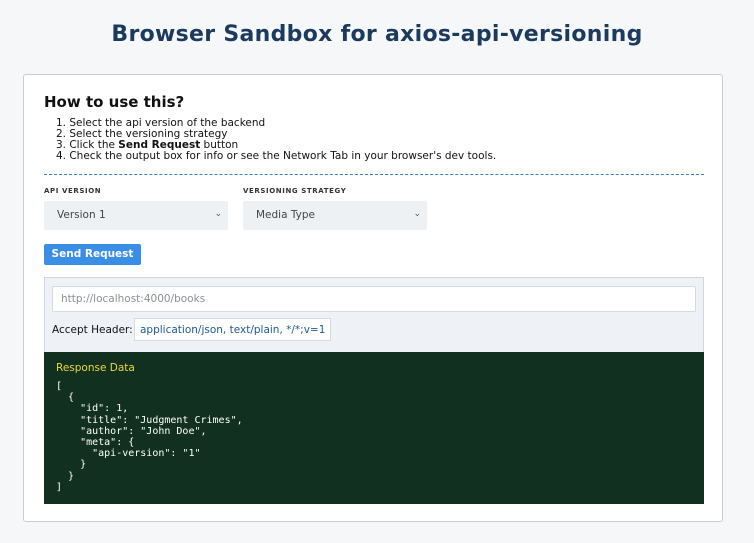 This screenshot has height=543, width=754. Describe the element at coordinates (374, 174) in the screenshot. I see `section-divider` at that location.